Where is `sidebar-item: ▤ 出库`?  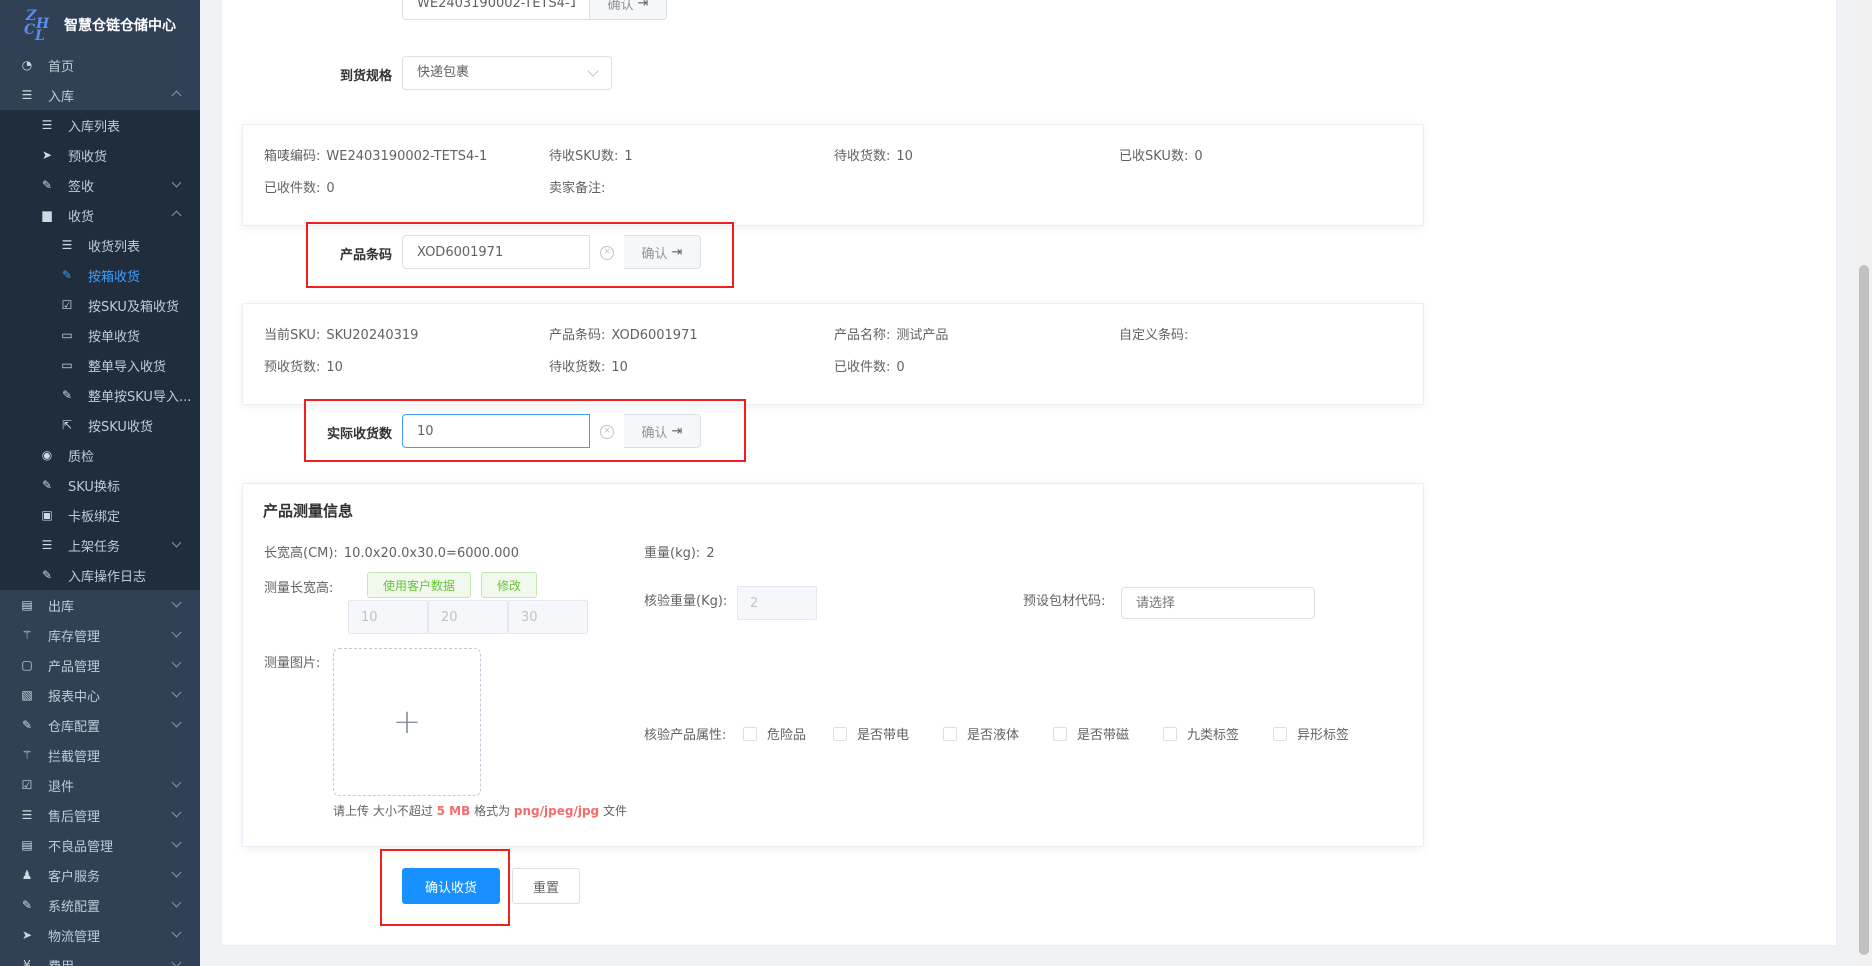 sidebar-item: ▤ 出库 is located at coordinates (100, 605).